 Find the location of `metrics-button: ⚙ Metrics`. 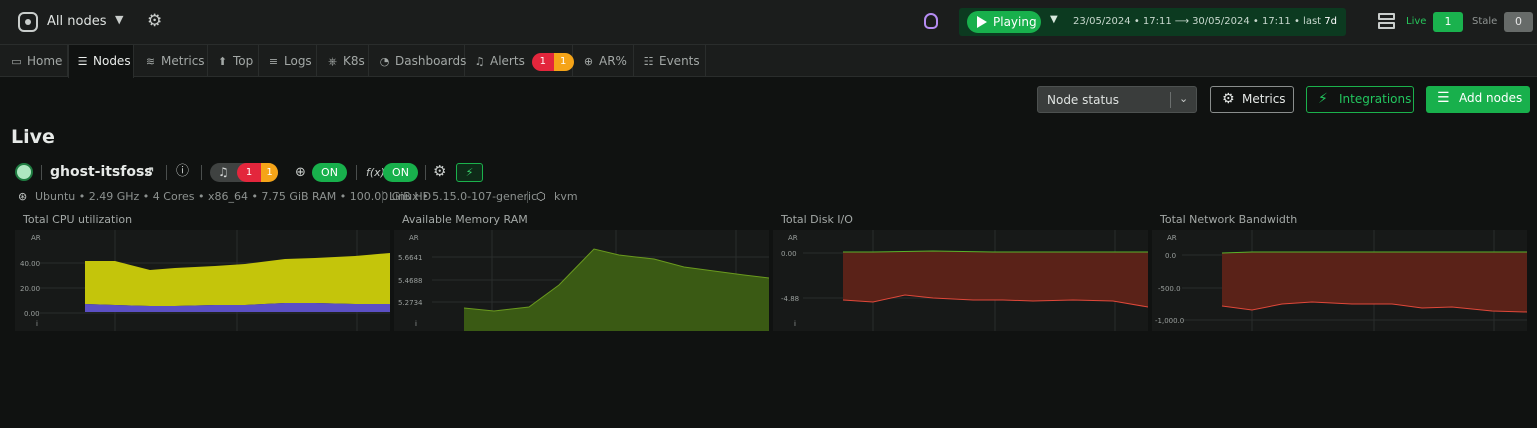

metrics-button: ⚙ Metrics is located at coordinates (1252, 99).